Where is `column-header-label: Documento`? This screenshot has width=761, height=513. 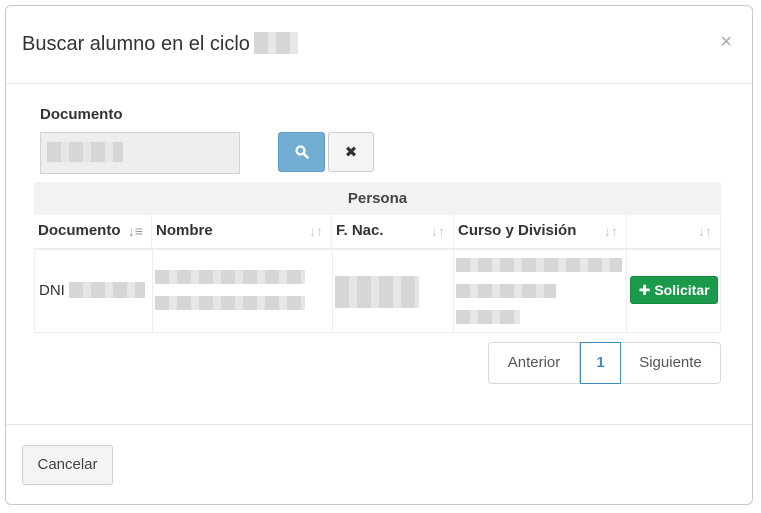
column-header-label: Documento is located at coordinates (79, 230).